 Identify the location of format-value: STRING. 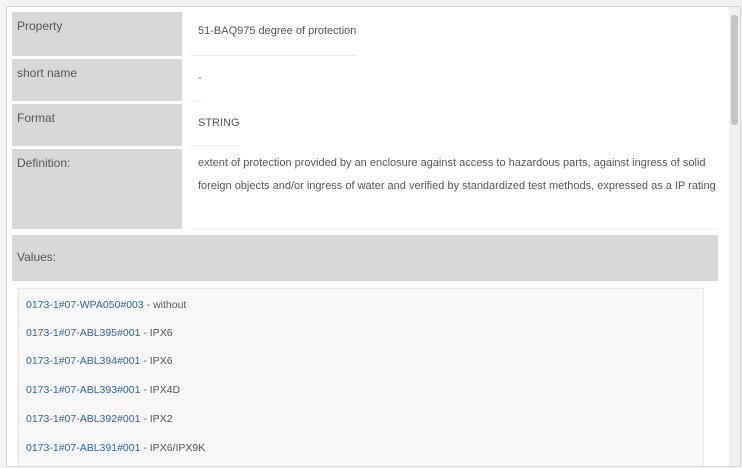
(215, 125).